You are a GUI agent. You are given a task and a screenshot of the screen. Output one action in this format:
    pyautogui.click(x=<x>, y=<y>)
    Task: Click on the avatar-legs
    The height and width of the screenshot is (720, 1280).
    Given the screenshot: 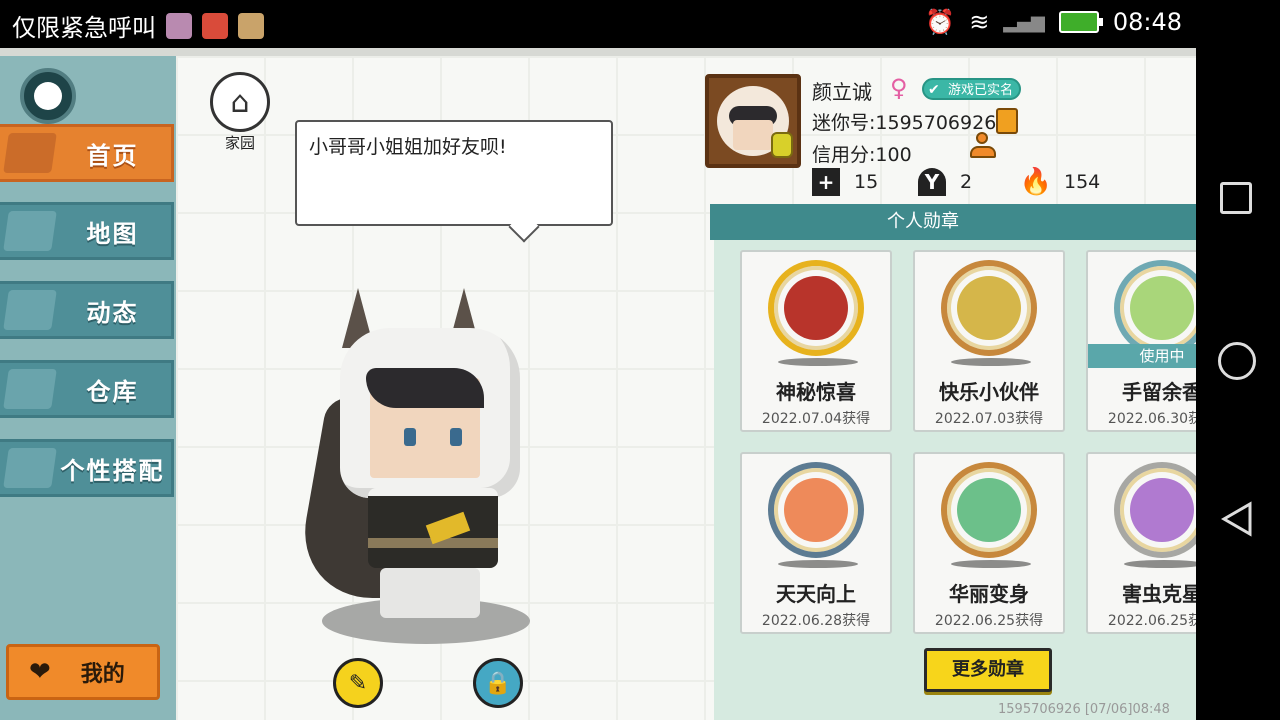 What is the action you would take?
    pyautogui.click(x=430, y=593)
    